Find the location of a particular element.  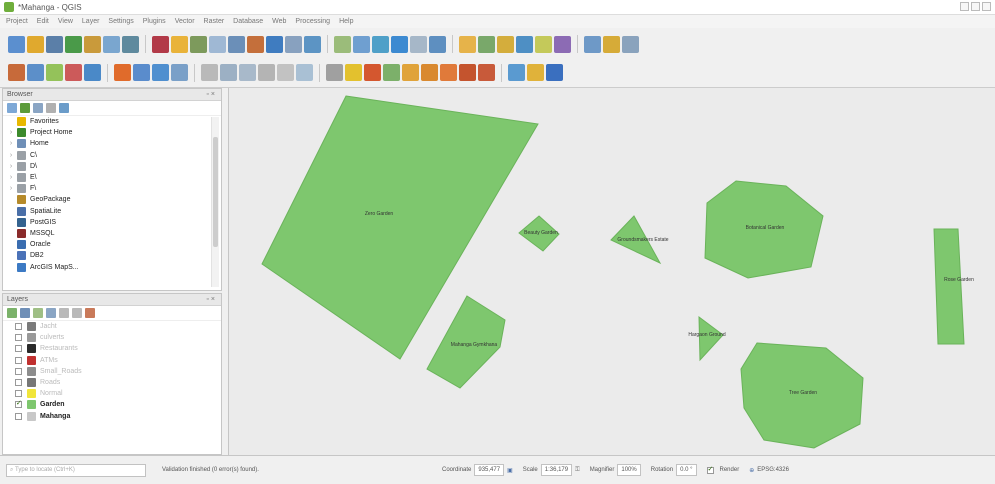

browser-item: › E\ is located at coordinates (112, 177).